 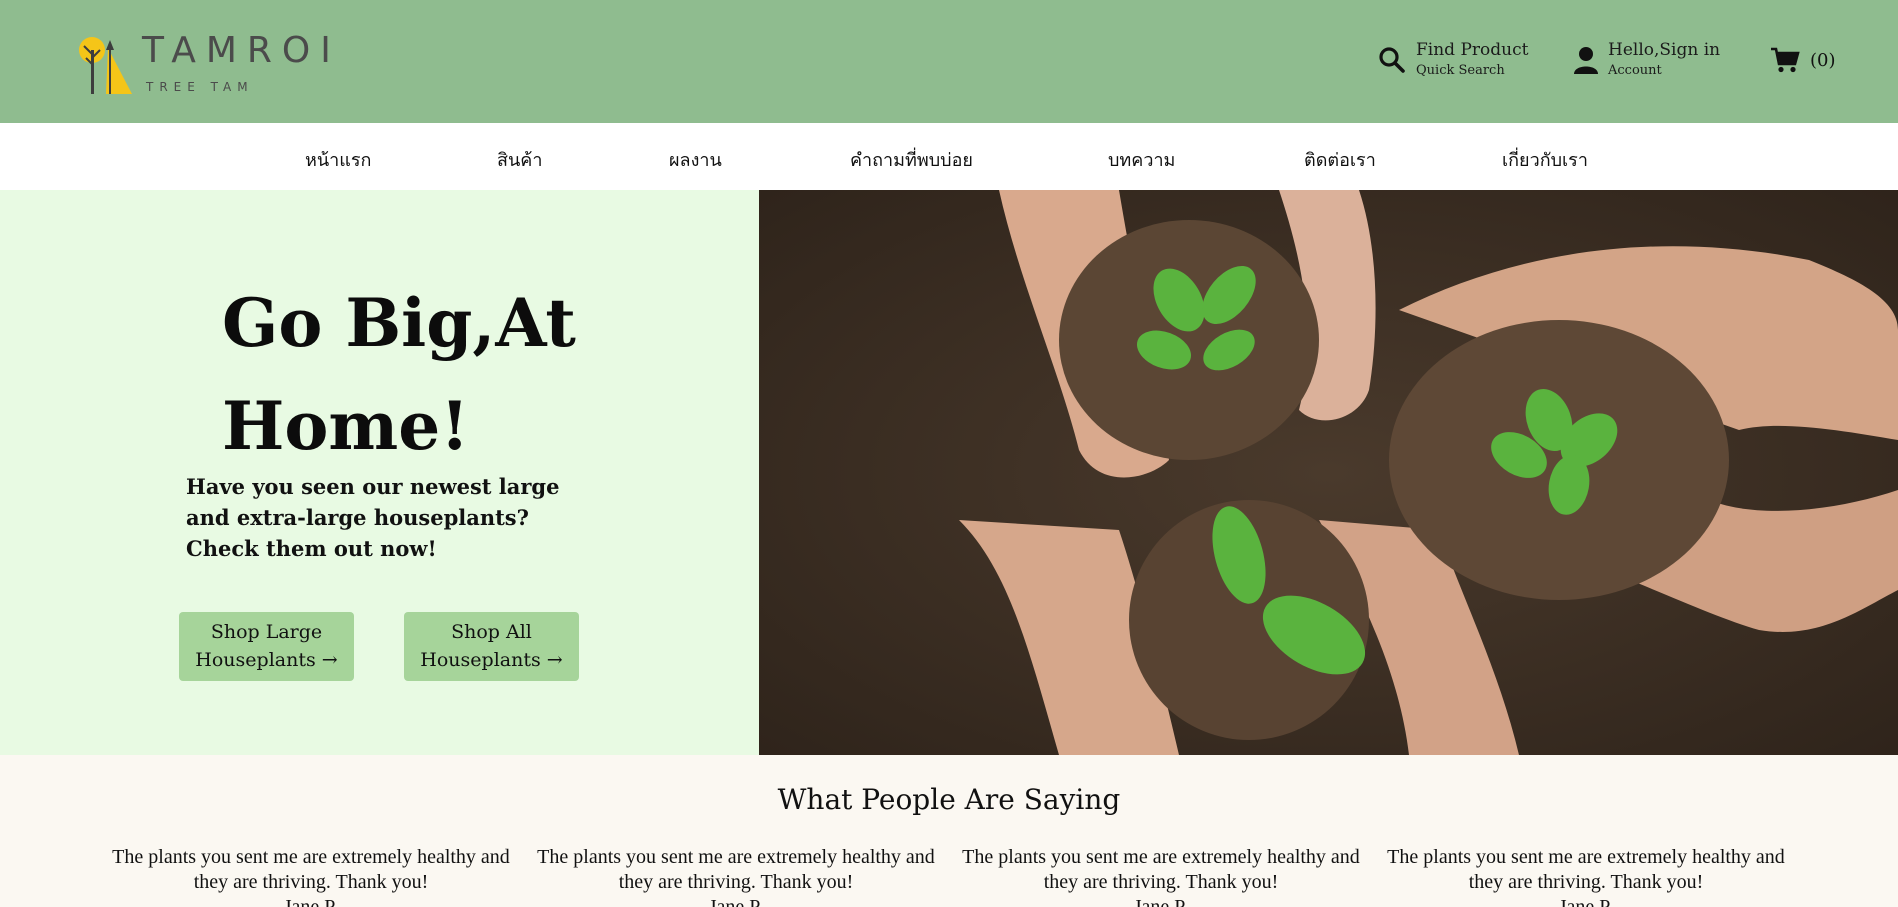 I want to click on user-icon, so click(x=1586, y=60).